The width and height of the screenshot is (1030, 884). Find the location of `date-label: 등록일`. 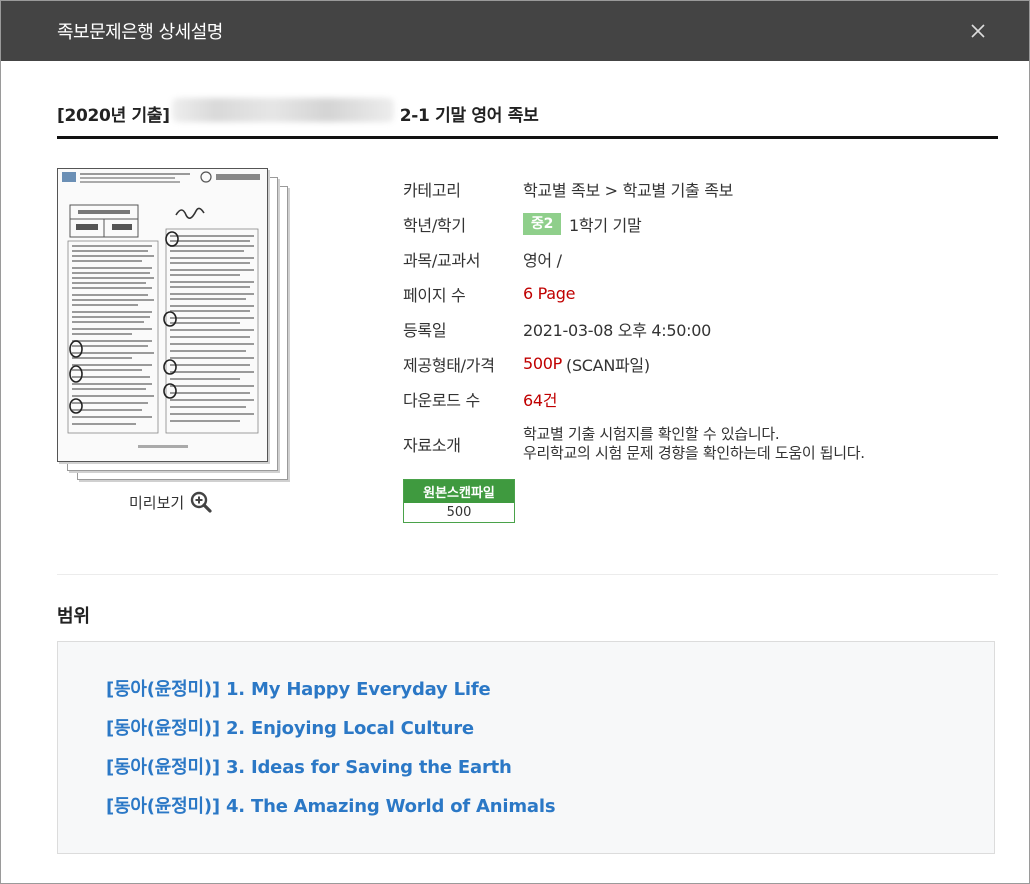

date-label: 등록일 is located at coordinates (425, 330).